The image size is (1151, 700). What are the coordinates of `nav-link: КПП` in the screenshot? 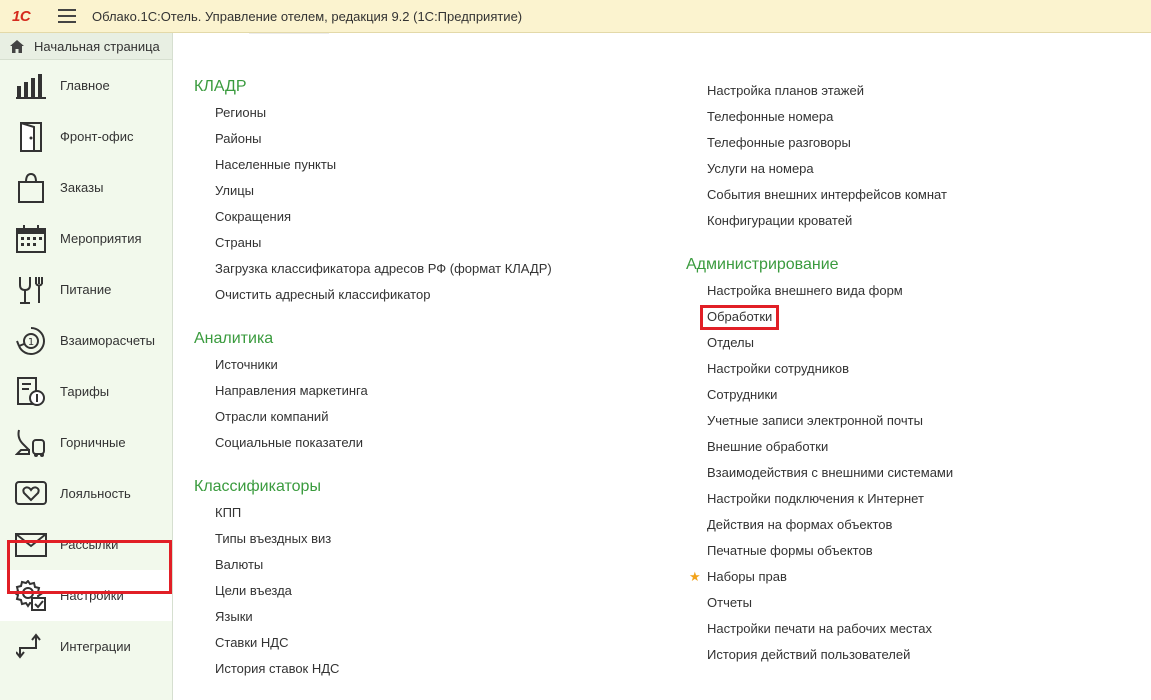 It's located at (429, 513).